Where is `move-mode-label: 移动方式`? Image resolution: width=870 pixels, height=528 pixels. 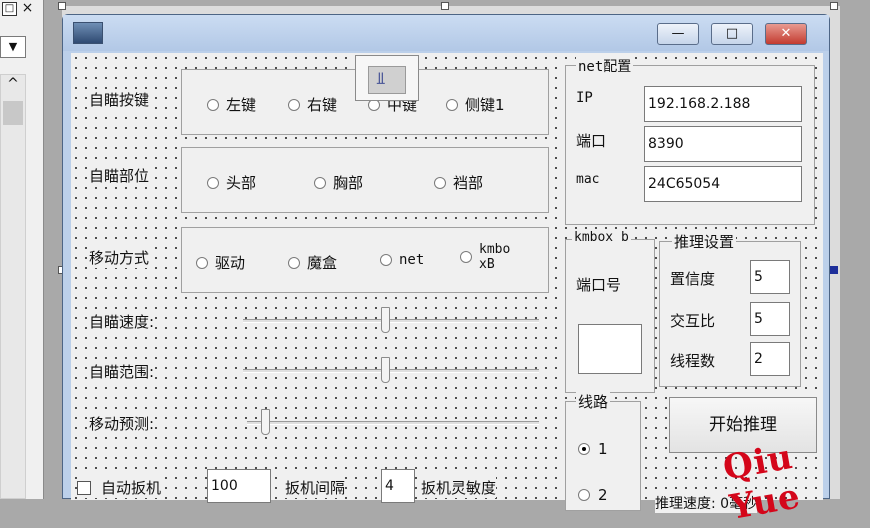
move-mode-label: 移动方式 is located at coordinates (119, 257).